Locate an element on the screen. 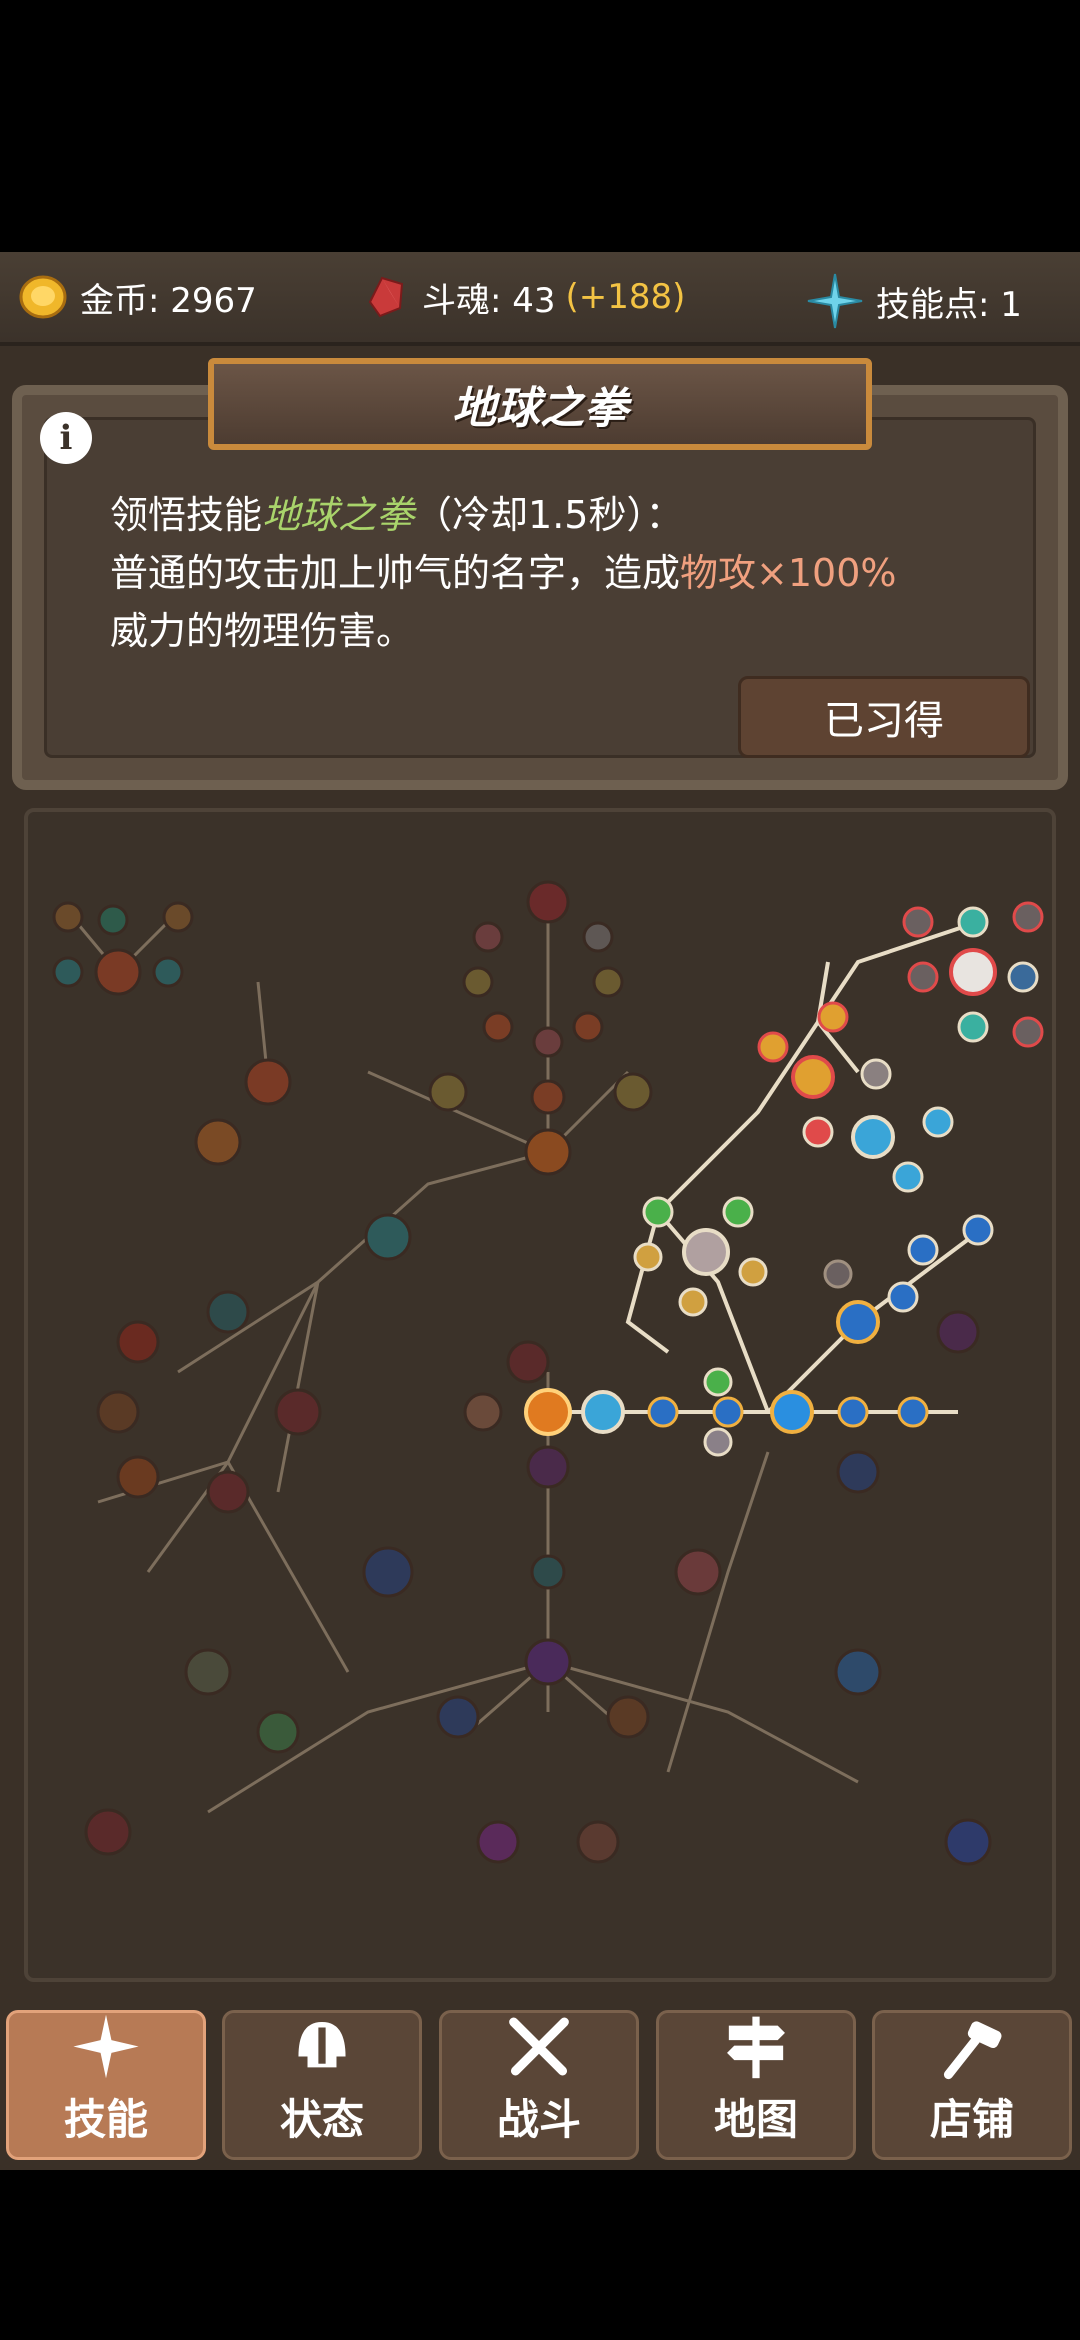 The image size is (1080, 2340). tab-status-label: 状态 is located at coordinates (321, 2119).